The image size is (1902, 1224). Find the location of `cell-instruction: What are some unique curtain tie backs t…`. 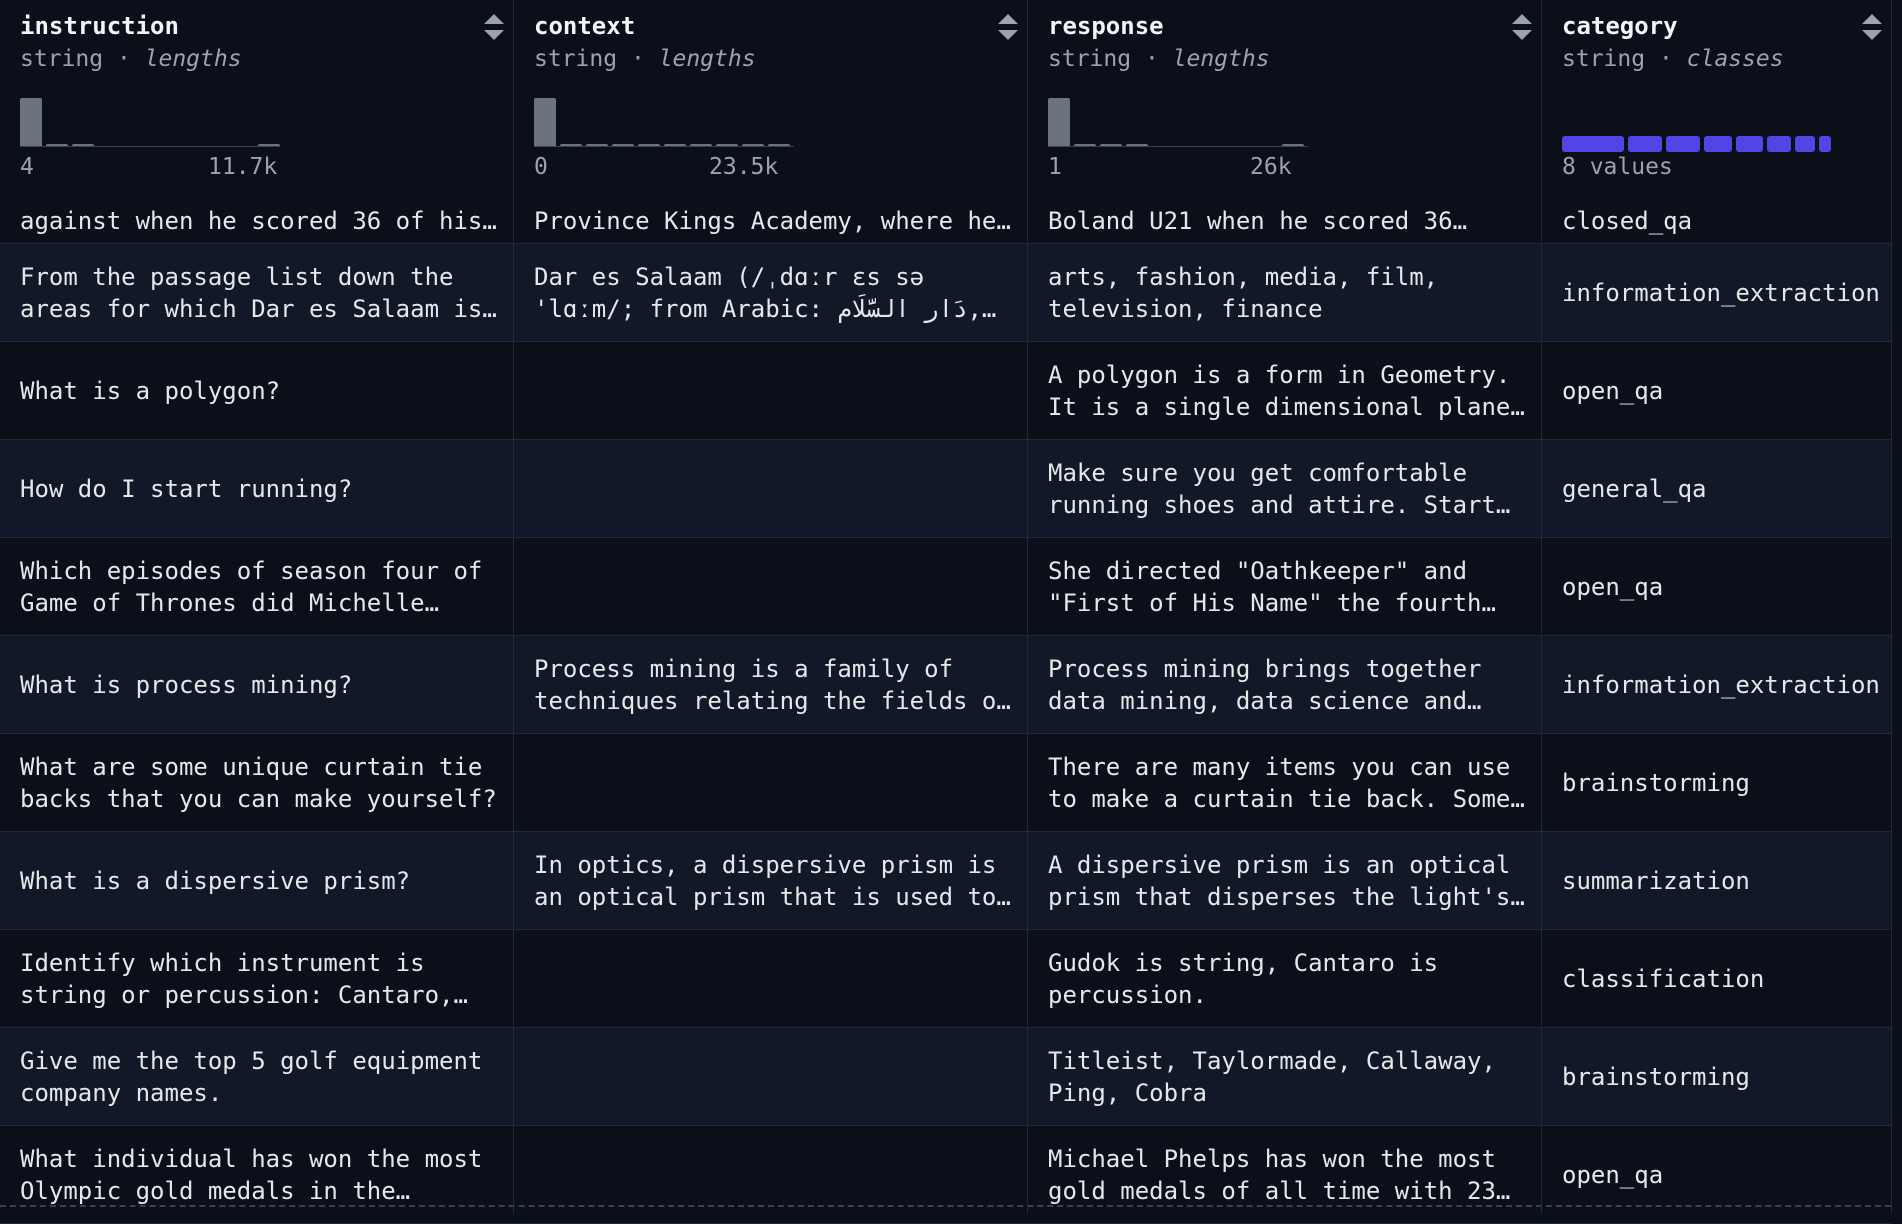

cell-instruction: What are some unique curtain tie backs t… is located at coordinates (256, 782).